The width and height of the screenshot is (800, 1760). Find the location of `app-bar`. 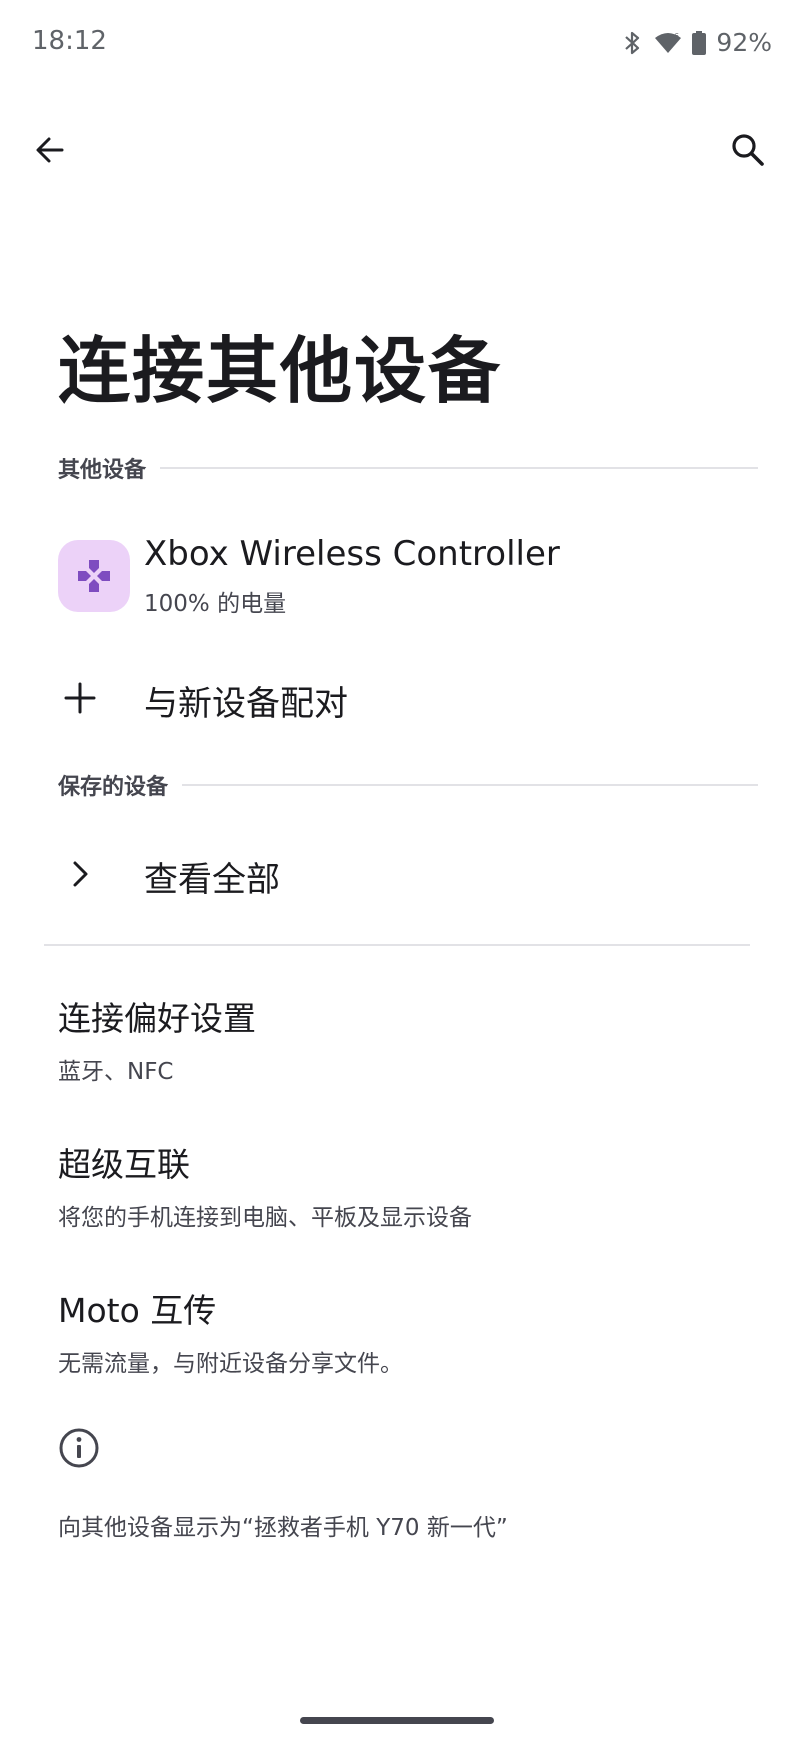

app-bar is located at coordinates (400, 150).